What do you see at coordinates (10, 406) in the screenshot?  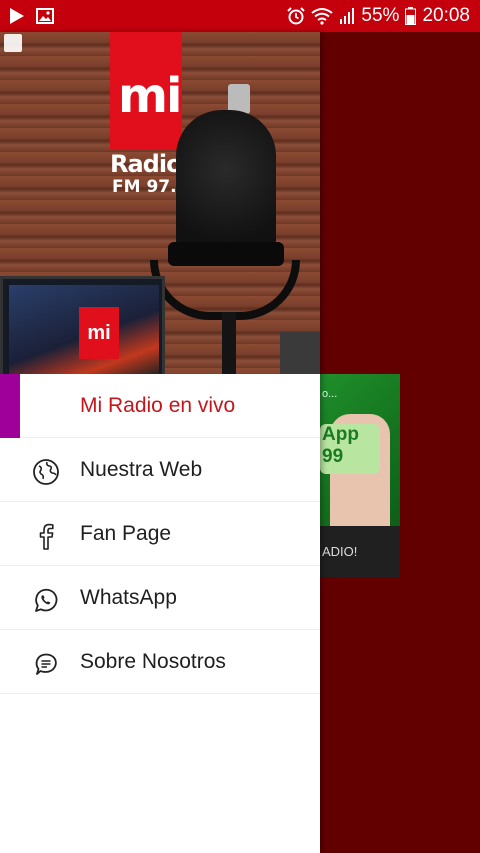 I see `active-indicator` at bounding box center [10, 406].